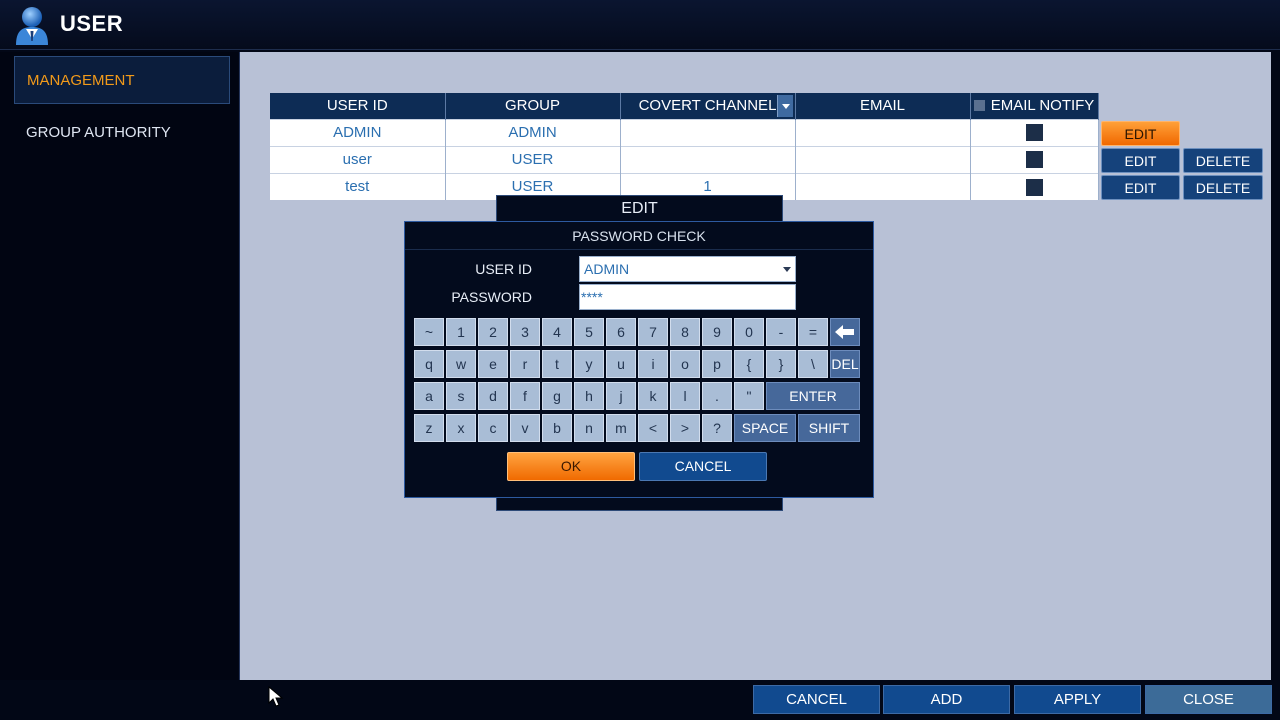  I want to click on key: ., so click(717, 396).